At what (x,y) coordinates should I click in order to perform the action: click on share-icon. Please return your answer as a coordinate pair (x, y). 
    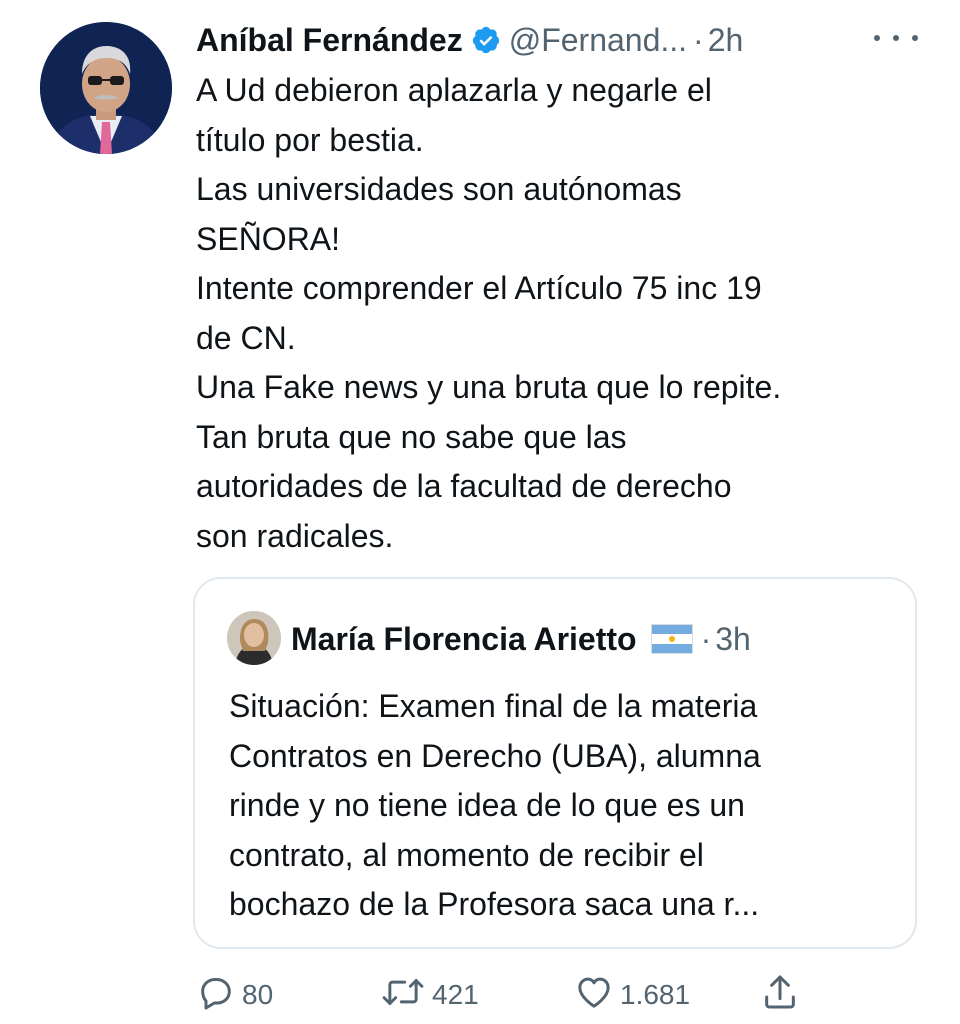
    Looking at the image, I should click on (780, 995).